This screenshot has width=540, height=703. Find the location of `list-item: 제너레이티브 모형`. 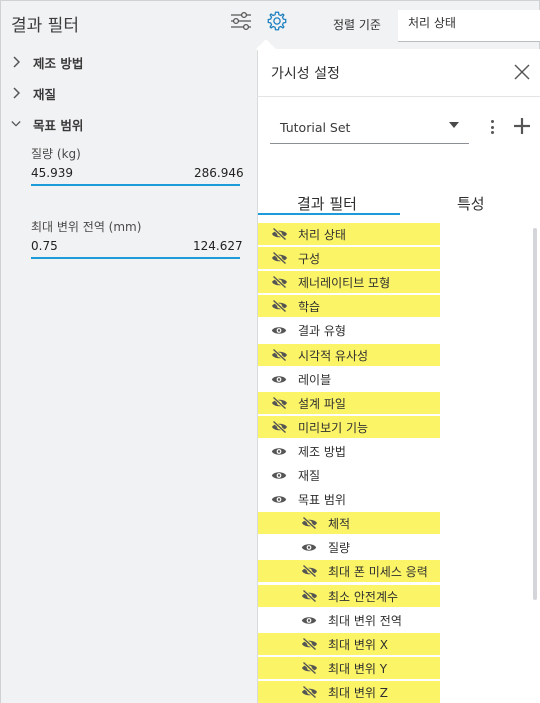

list-item: 제너레이티브 모형 is located at coordinates (349, 282).